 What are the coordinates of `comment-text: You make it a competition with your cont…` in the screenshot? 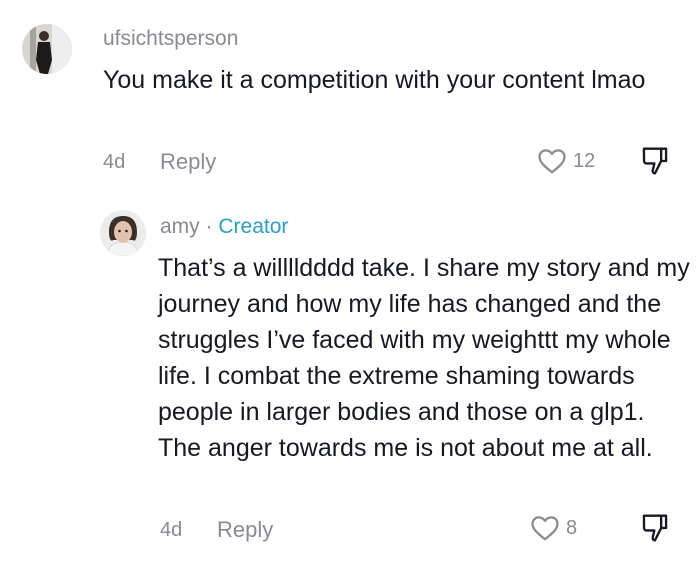 It's located at (374, 80).